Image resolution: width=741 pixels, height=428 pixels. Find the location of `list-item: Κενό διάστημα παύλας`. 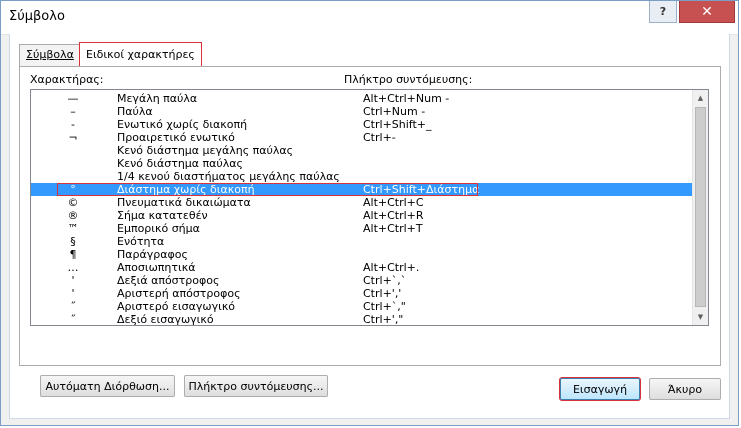

list-item: Κενό διάστημα παύλας is located at coordinates (362, 163).